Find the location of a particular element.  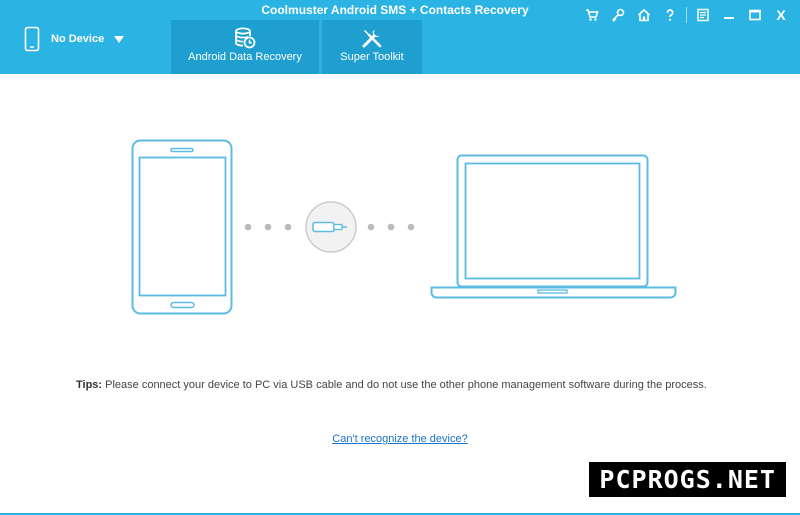

tips-label: Tips: is located at coordinates (89, 385).